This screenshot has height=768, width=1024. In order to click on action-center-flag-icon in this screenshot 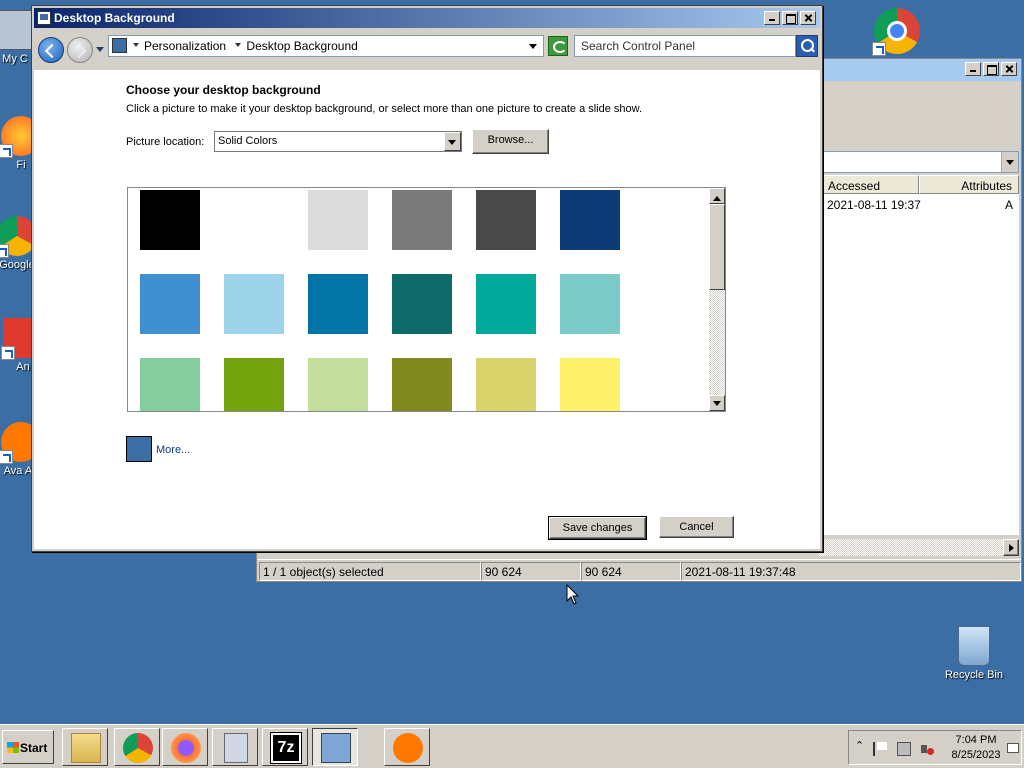, I will do `click(880, 749)`.